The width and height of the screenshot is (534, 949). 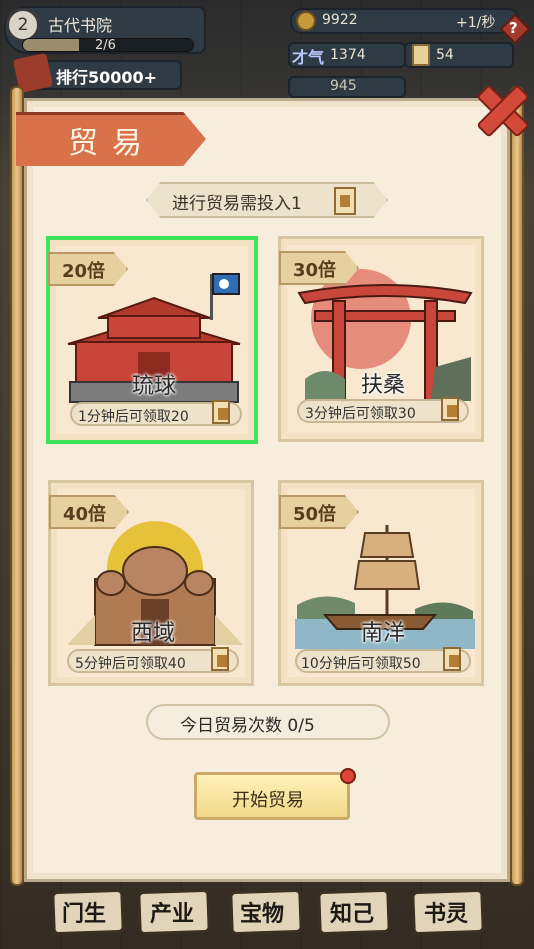 I want to click on multiplier-text: 30倍, so click(x=315, y=270).